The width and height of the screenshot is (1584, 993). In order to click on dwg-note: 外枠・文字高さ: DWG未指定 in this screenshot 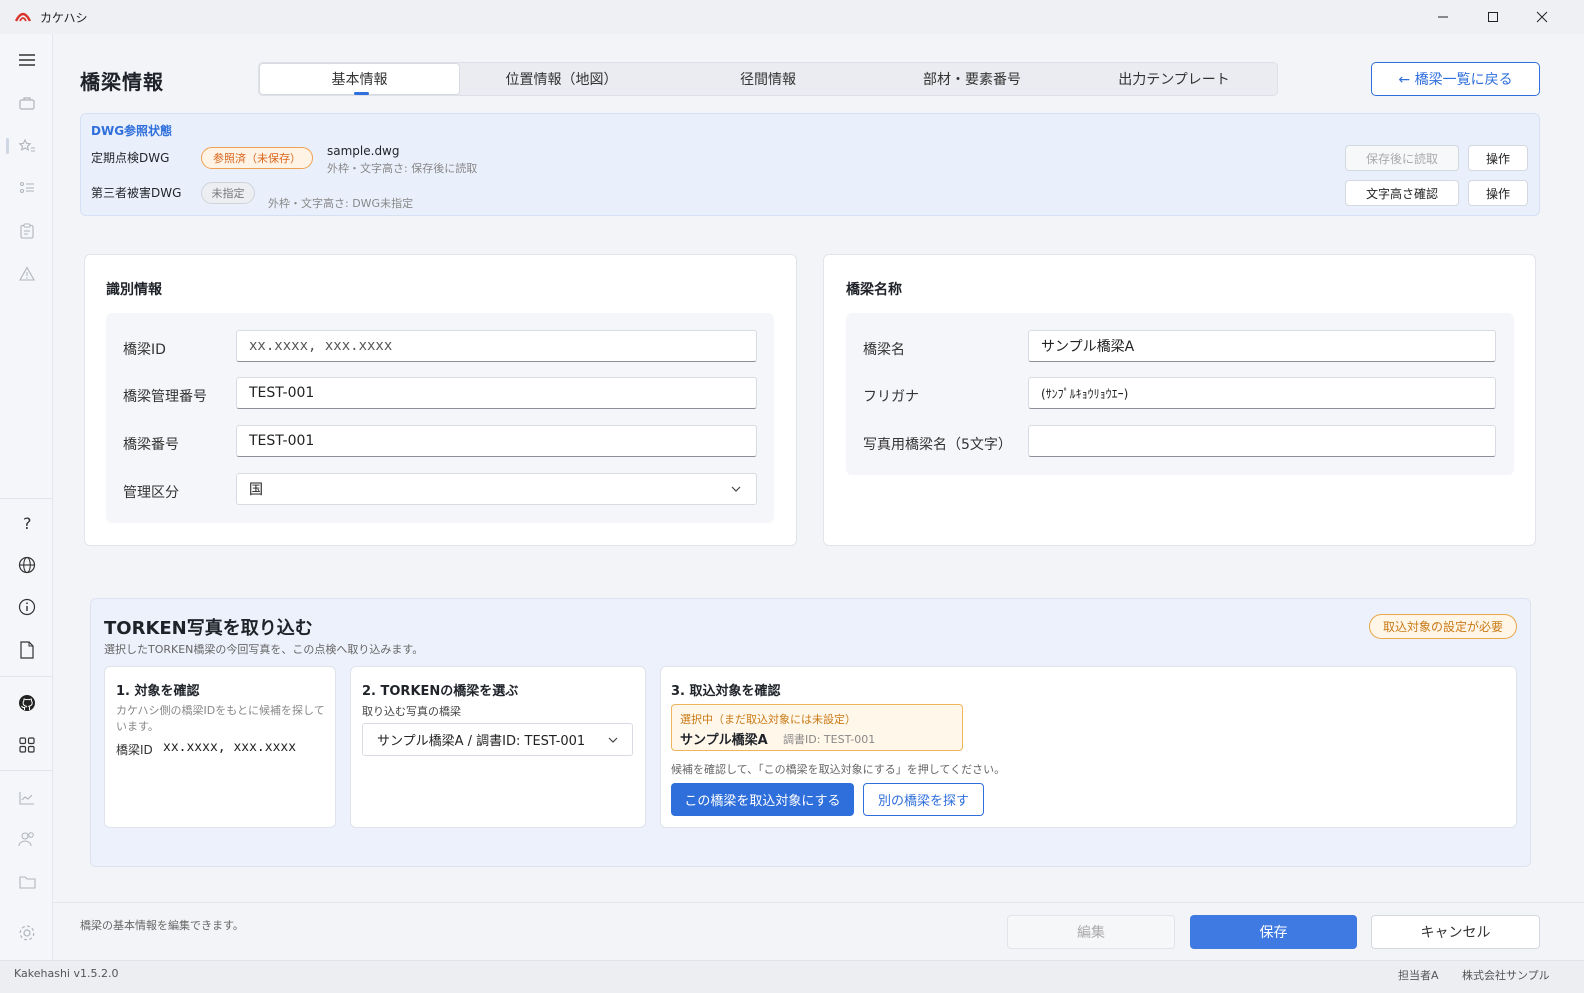, I will do `click(341, 203)`.